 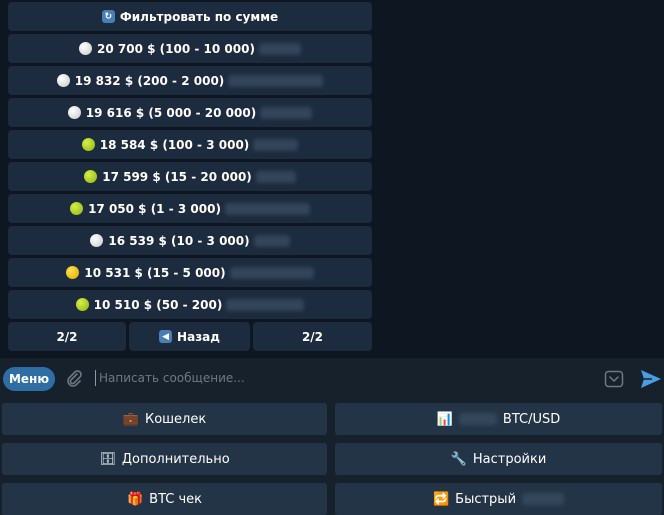 I want to click on settings-label: Настройки, so click(x=509, y=459).